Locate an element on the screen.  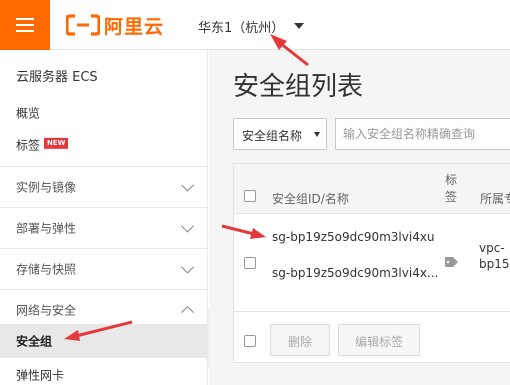
column-header-tag: 标签 is located at coordinates (451, 188).